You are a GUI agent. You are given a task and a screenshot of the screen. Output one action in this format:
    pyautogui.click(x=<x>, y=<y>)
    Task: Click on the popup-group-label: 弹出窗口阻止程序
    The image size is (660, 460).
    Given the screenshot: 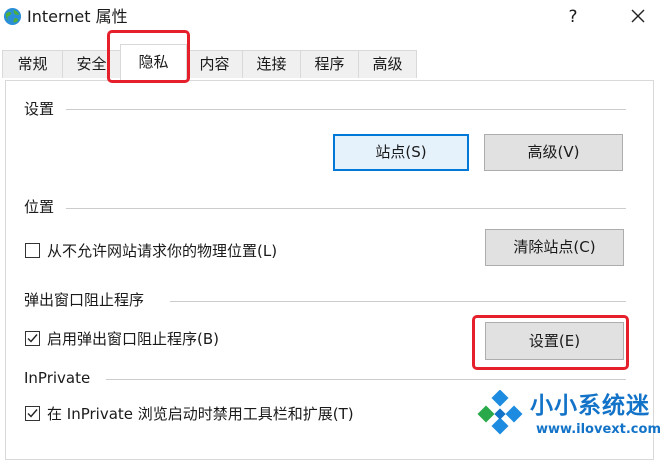 What is the action you would take?
    pyautogui.click(x=84, y=300)
    